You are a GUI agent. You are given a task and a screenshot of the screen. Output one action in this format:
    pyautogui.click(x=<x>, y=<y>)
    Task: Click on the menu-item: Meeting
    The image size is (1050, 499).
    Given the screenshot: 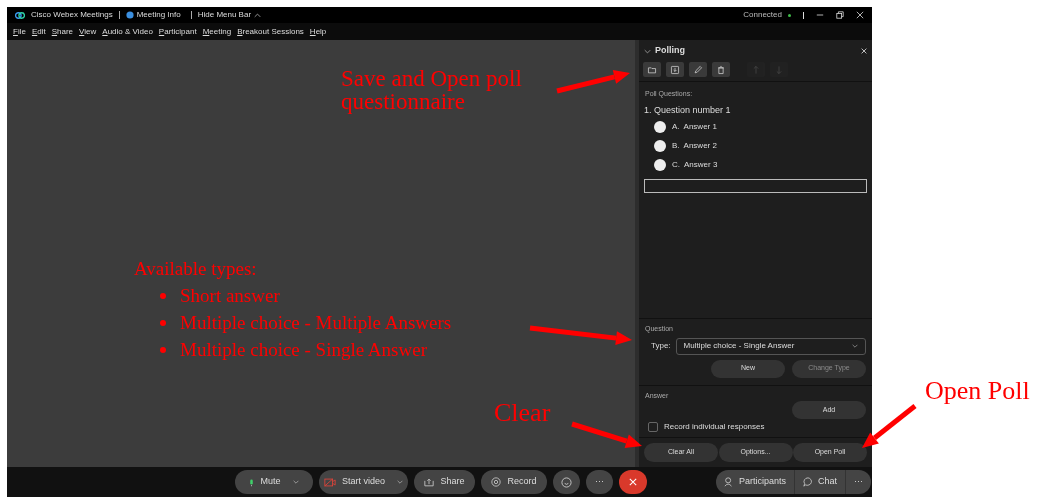 What is the action you would take?
    pyautogui.click(x=217, y=31)
    